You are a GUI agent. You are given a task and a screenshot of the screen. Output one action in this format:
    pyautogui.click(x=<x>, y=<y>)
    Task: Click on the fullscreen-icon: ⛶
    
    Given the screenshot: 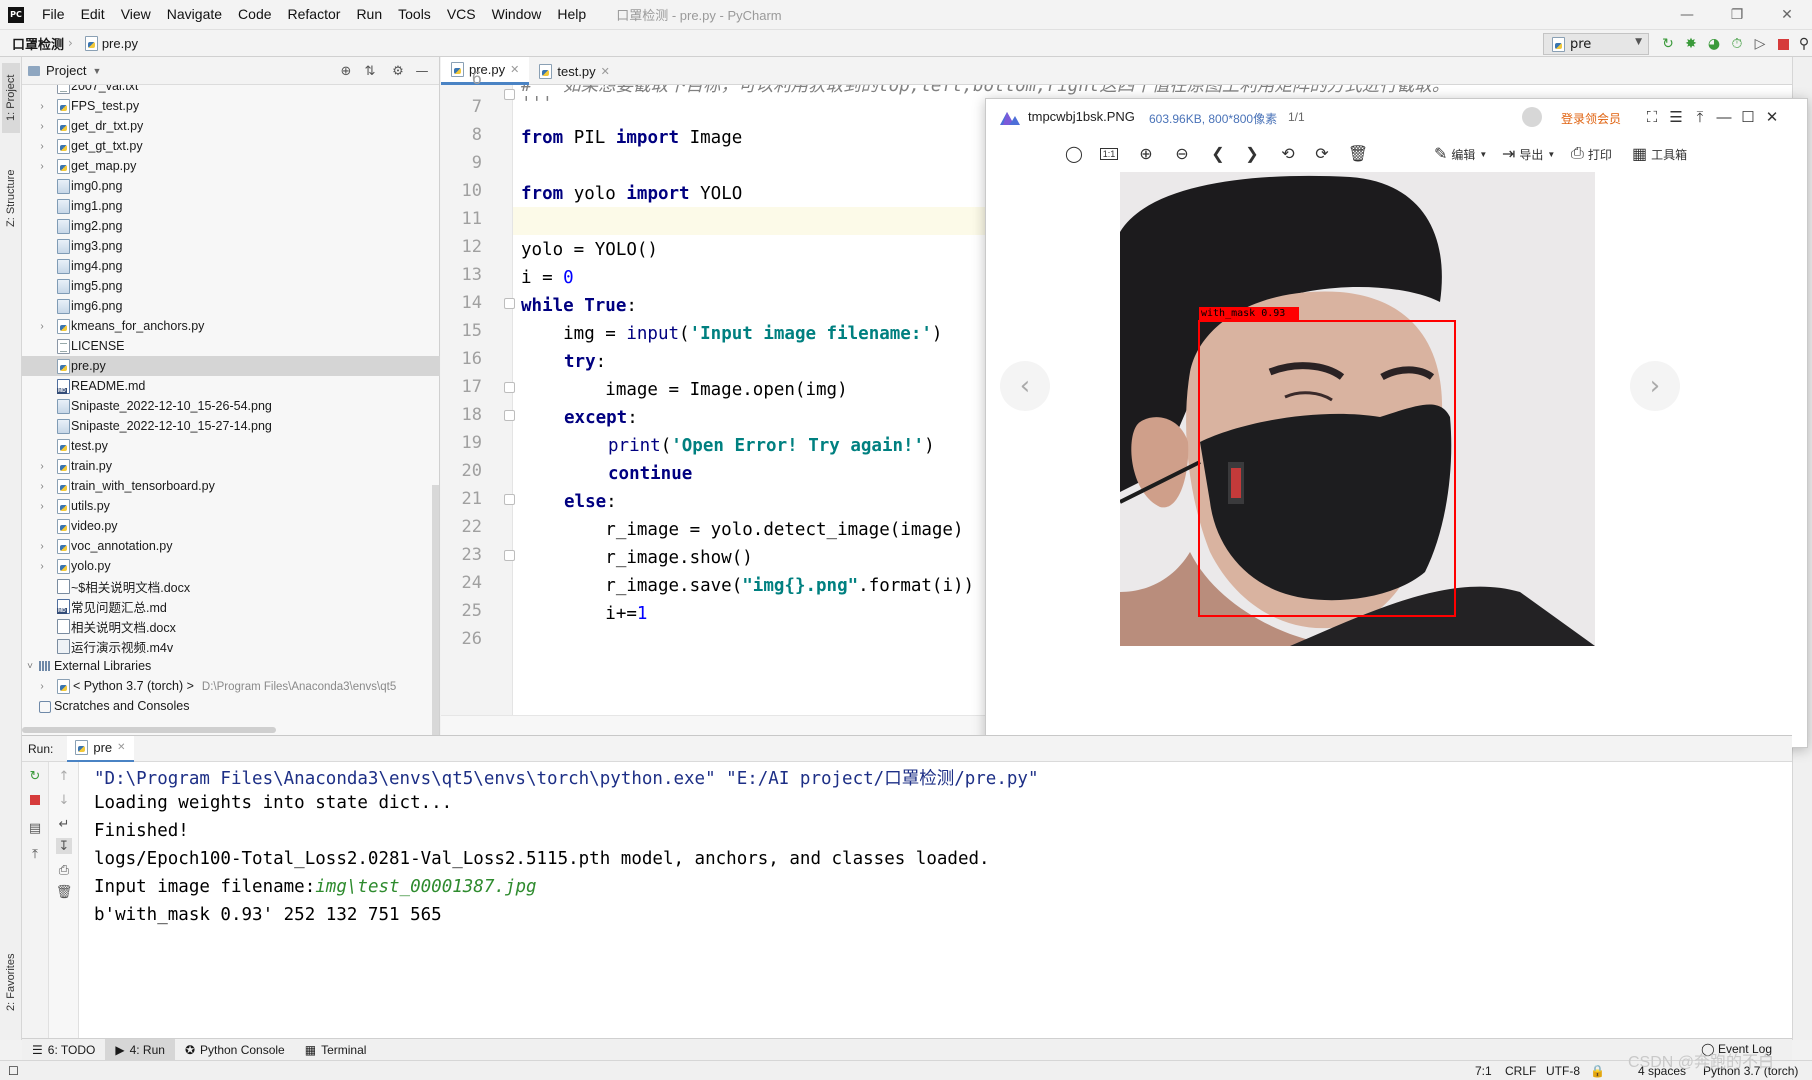 What is the action you would take?
    pyautogui.click(x=1652, y=117)
    